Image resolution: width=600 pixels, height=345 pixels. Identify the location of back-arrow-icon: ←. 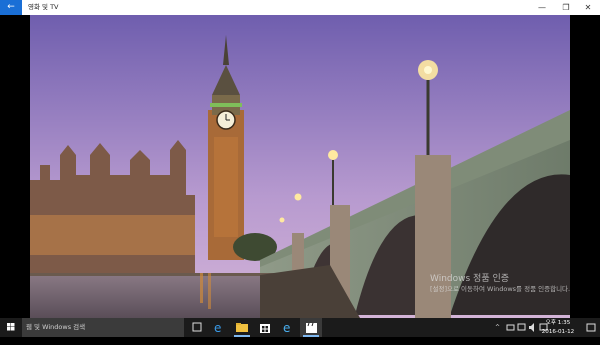
(11, 7).